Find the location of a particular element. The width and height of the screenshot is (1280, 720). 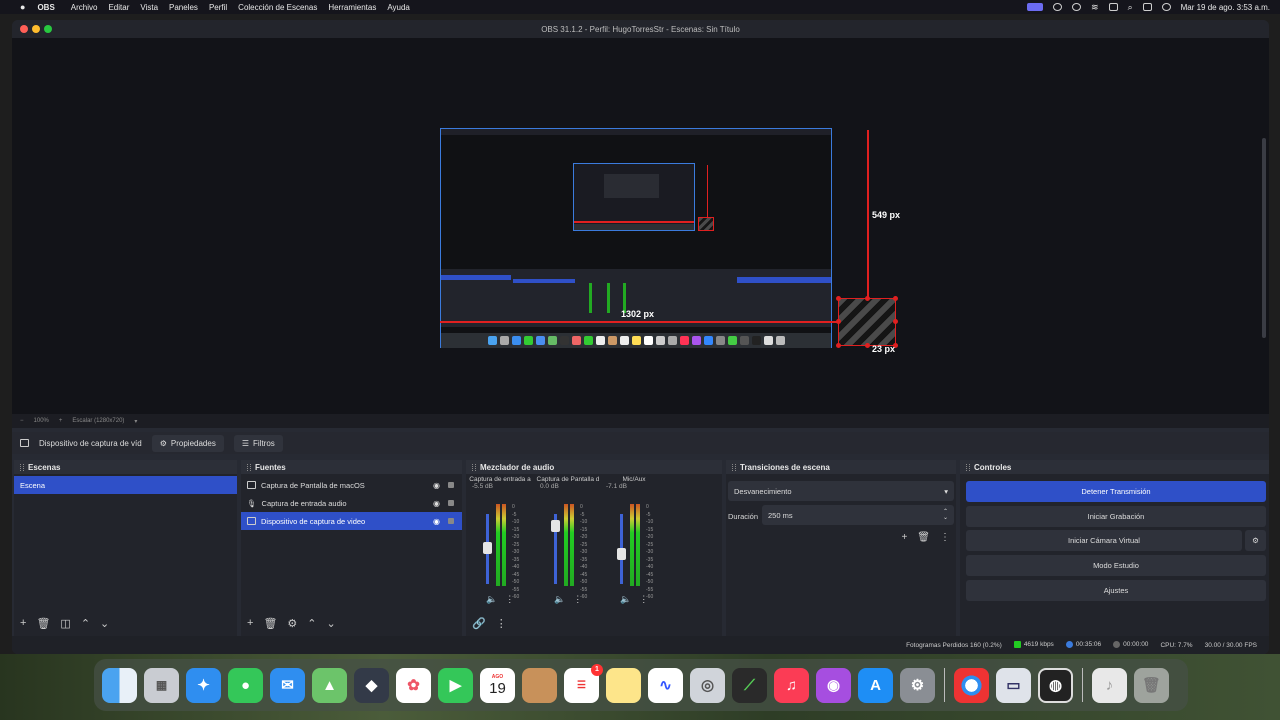

settings-icon: ⚙ is located at coordinates (917, 685).